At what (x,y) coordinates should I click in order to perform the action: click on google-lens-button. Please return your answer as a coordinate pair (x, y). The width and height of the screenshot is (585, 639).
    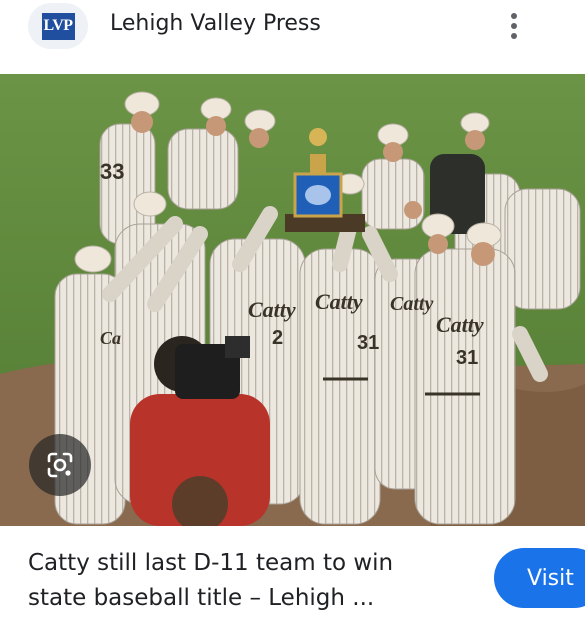
    Looking at the image, I should click on (60, 465).